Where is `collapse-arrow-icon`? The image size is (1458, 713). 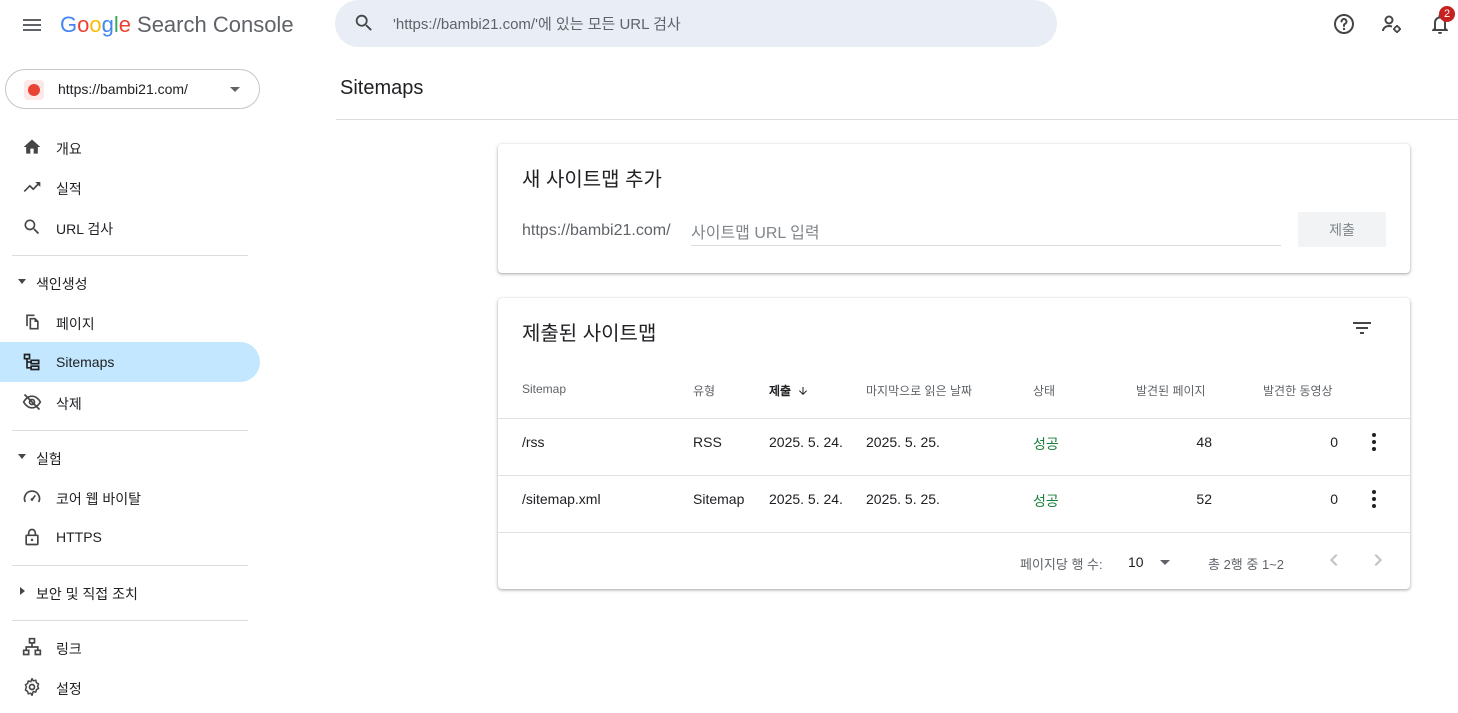 collapse-arrow-icon is located at coordinates (22, 281).